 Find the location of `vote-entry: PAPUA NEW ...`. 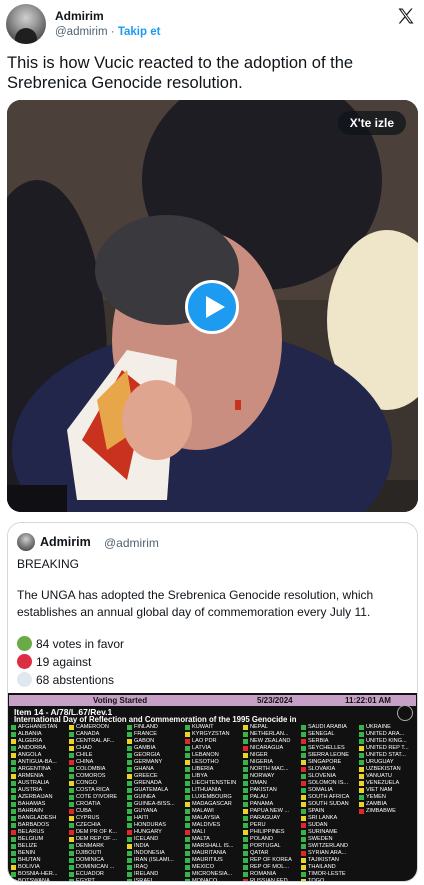

vote-entry: PAPUA NEW ... is located at coordinates (272, 811).